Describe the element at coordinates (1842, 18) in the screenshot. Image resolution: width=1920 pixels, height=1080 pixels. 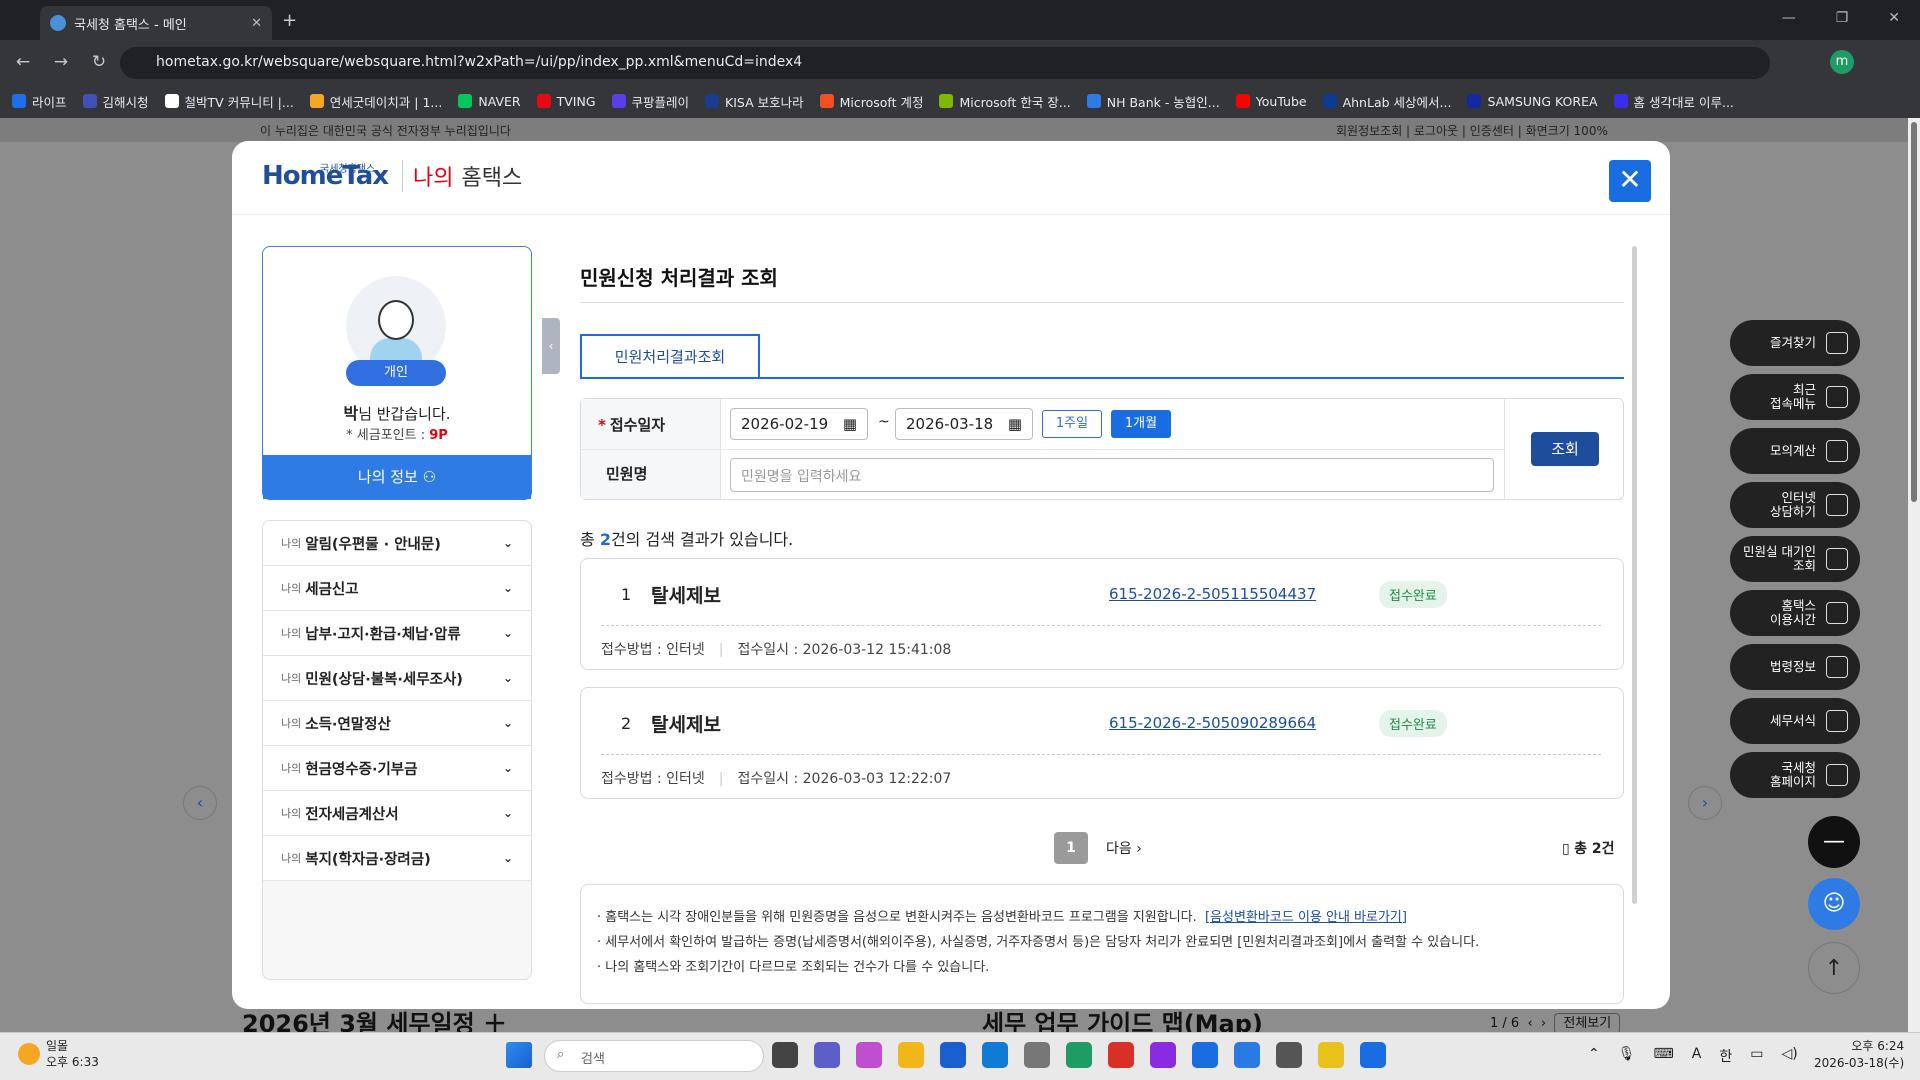
I see `restore-icon: ❐` at that location.